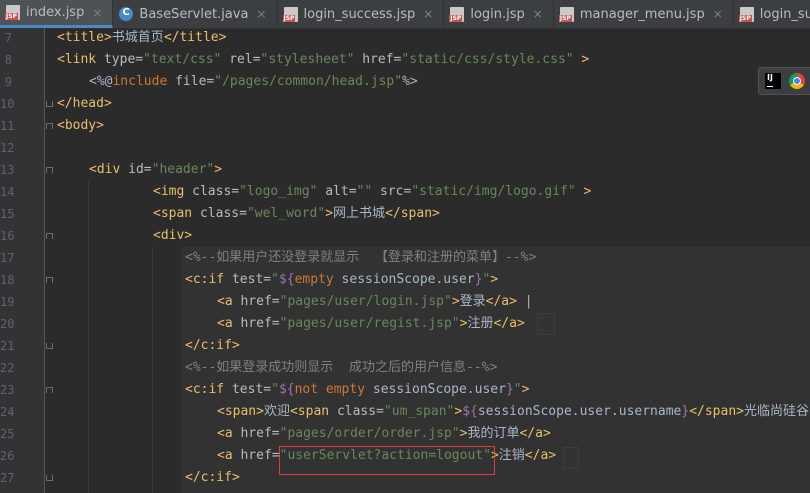 The image size is (810, 493). What do you see at coordinates (7, 280) in the screenshot?
I see `line-number: 18` at bounding box center [7, 280].